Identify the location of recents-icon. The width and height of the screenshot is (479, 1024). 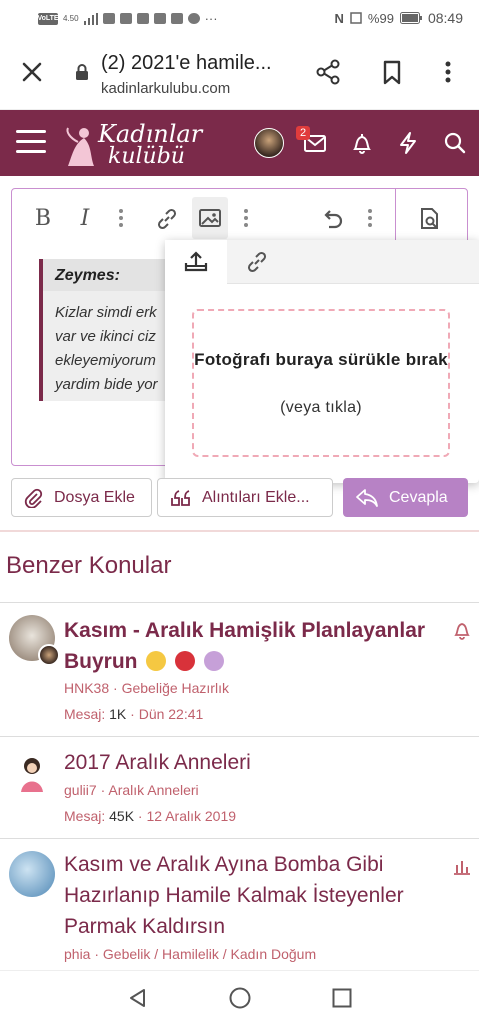
(342, 998).